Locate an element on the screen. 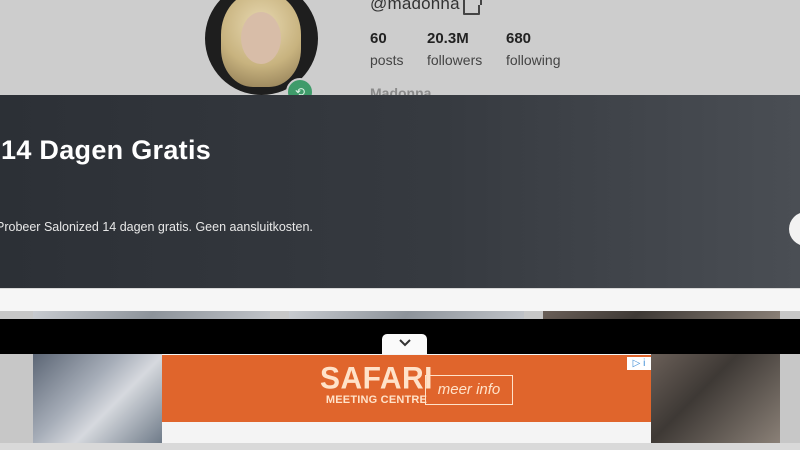 This screenshot has height=450, width=800. chevron-down-icon is located at coordinates (404, 343).